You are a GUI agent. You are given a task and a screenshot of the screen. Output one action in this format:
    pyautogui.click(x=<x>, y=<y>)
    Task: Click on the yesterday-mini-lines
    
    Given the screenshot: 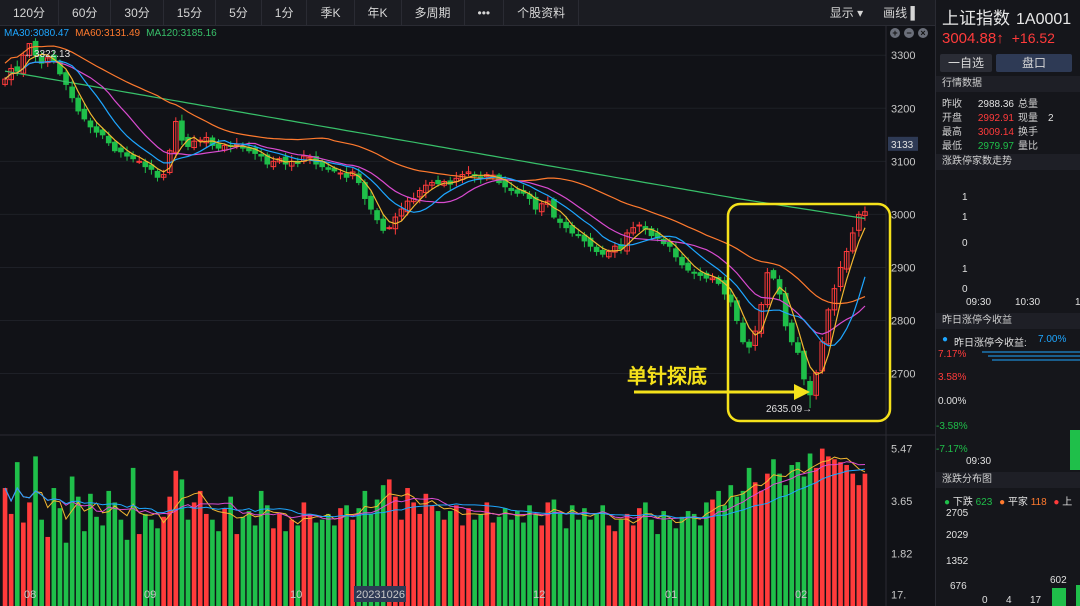 What is the action you would take?
    pyautogui.click(x=1031, y=356)
    